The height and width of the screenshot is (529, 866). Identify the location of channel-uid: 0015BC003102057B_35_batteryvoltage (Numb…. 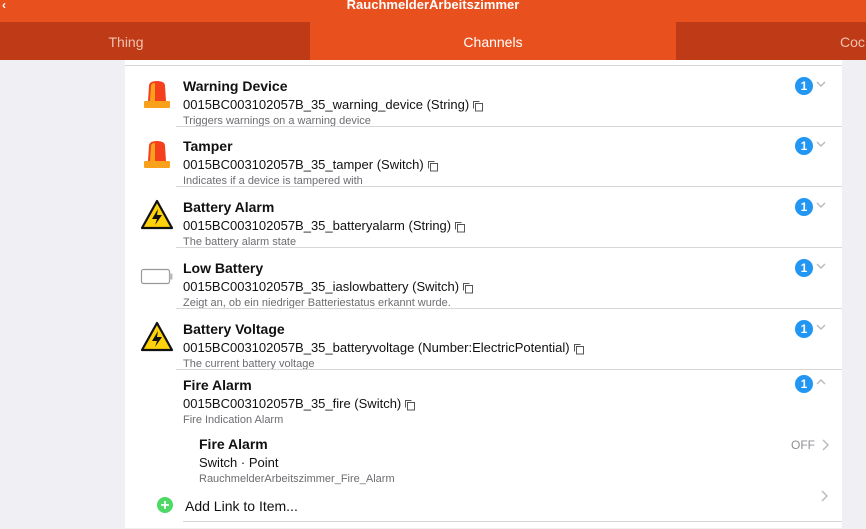
(384, 347).